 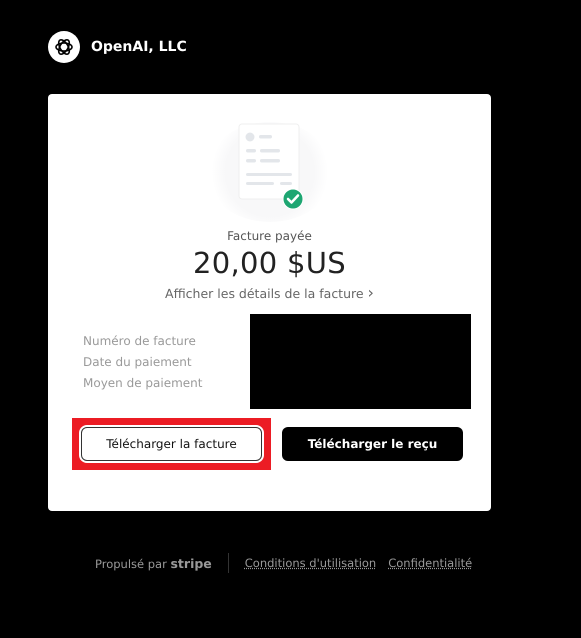 I want to click on status-text: Facture payée, so click(x=269, y=236).